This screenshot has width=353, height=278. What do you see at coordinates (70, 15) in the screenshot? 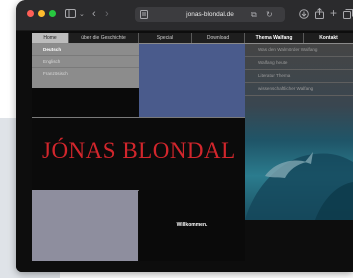
I see `sidebar-icon` at bounding box center [70, 15].